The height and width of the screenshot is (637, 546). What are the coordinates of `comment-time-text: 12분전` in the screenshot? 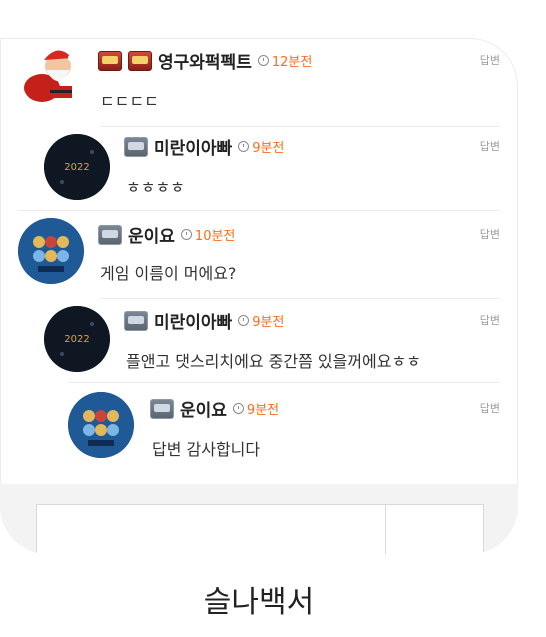 It's located at (292, 62).